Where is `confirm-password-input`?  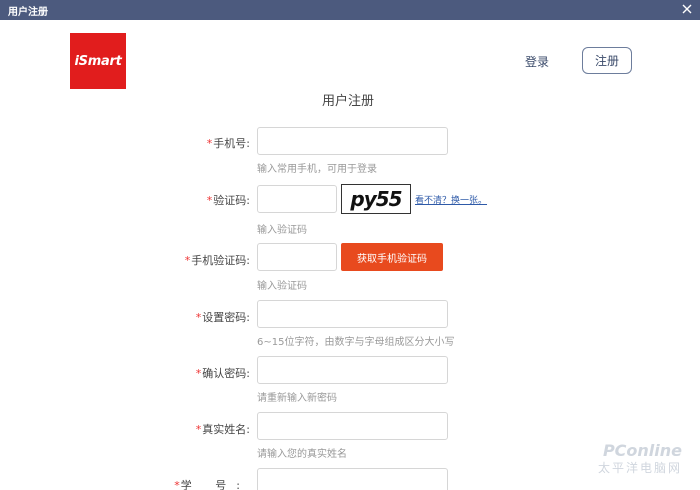 confirm-password-input is located at coordinates (352, 370).